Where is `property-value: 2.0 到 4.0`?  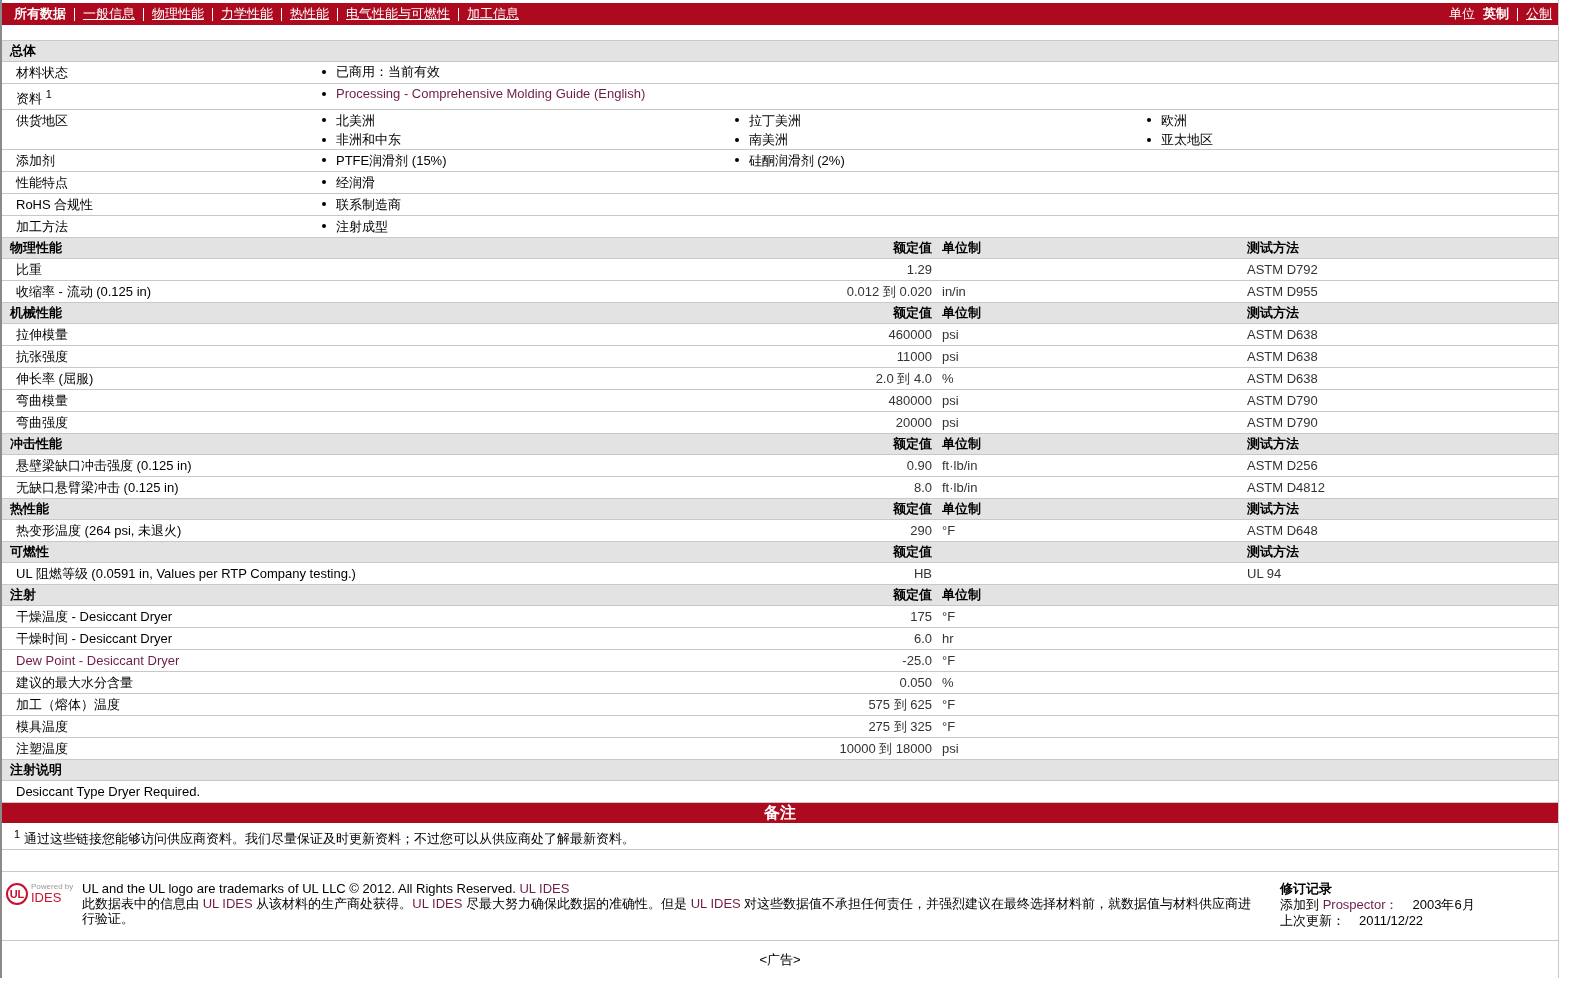 property-value: 2.0 到 4.0 is located at coordinates (903, 379).